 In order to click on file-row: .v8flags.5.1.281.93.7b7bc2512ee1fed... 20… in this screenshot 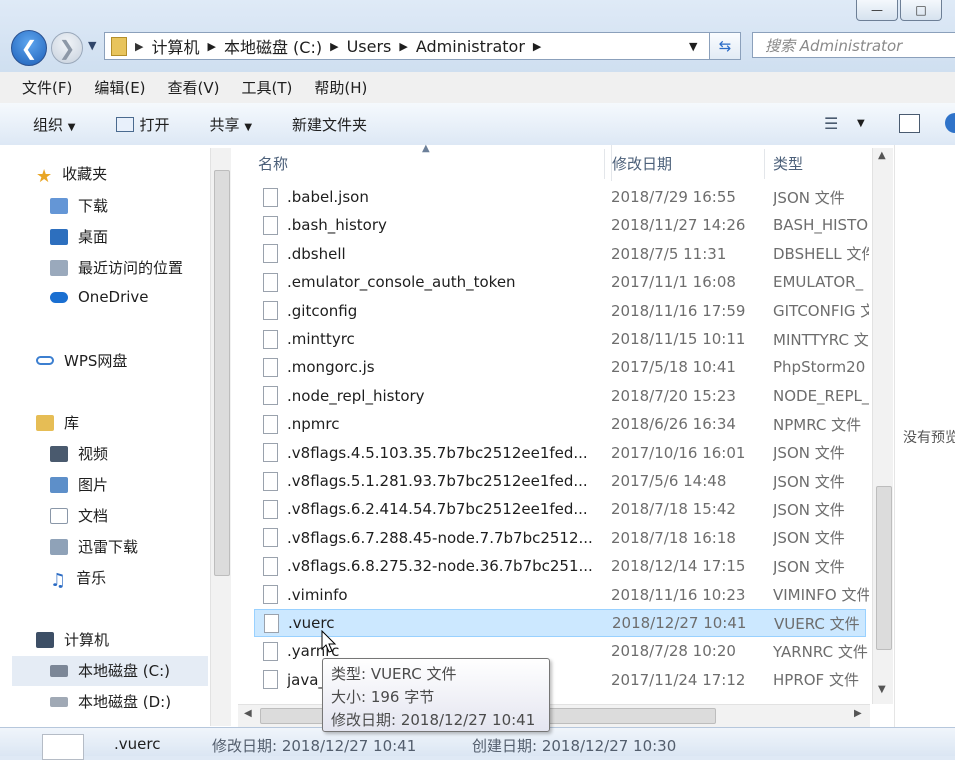, I will do `click(560, 481)`.